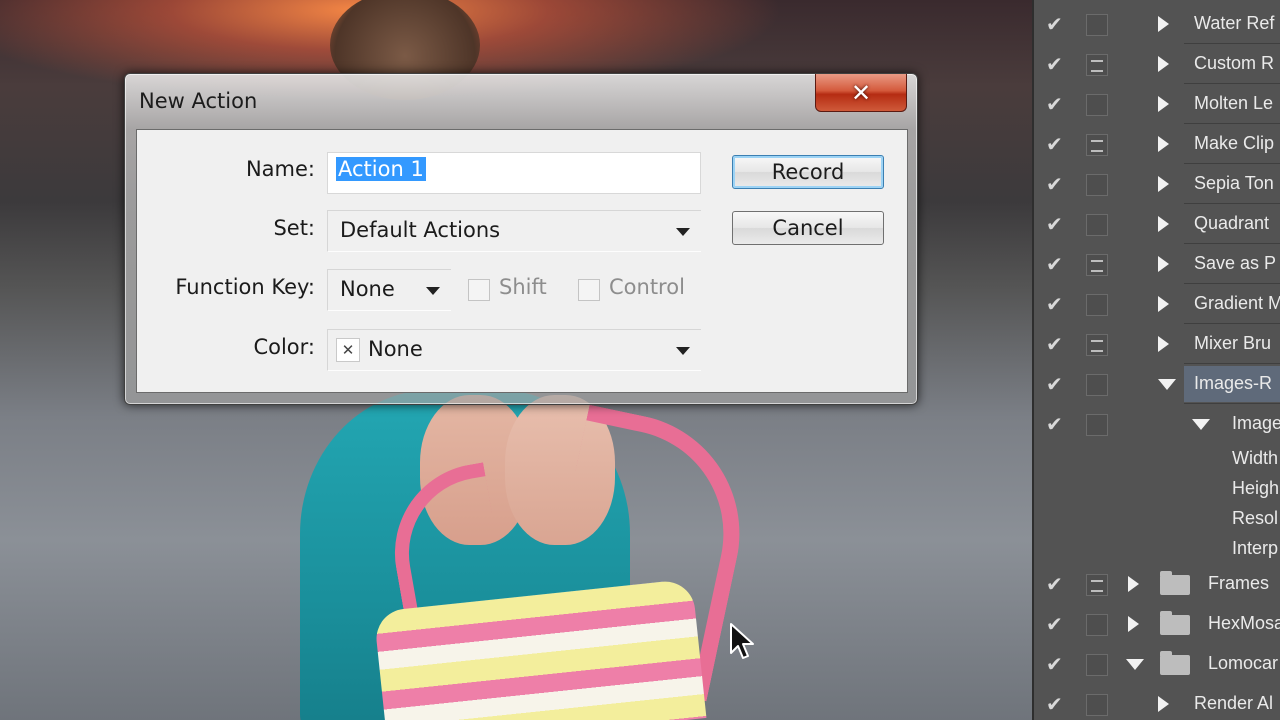 Image resolution: width=1280 pixels, height=720 pixels. I want to click on action-row: ✔ Gradient M, so click(1157, 304).